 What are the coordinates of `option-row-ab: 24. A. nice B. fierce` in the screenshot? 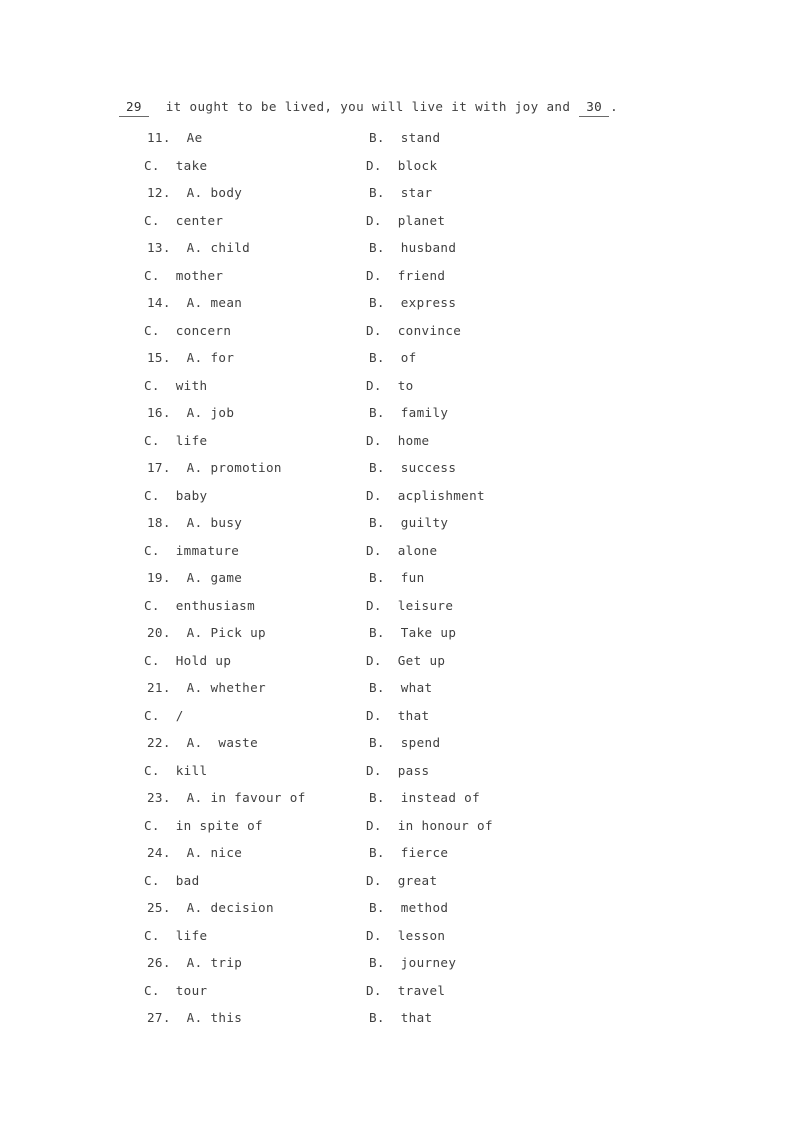 It's located at (400, 853).